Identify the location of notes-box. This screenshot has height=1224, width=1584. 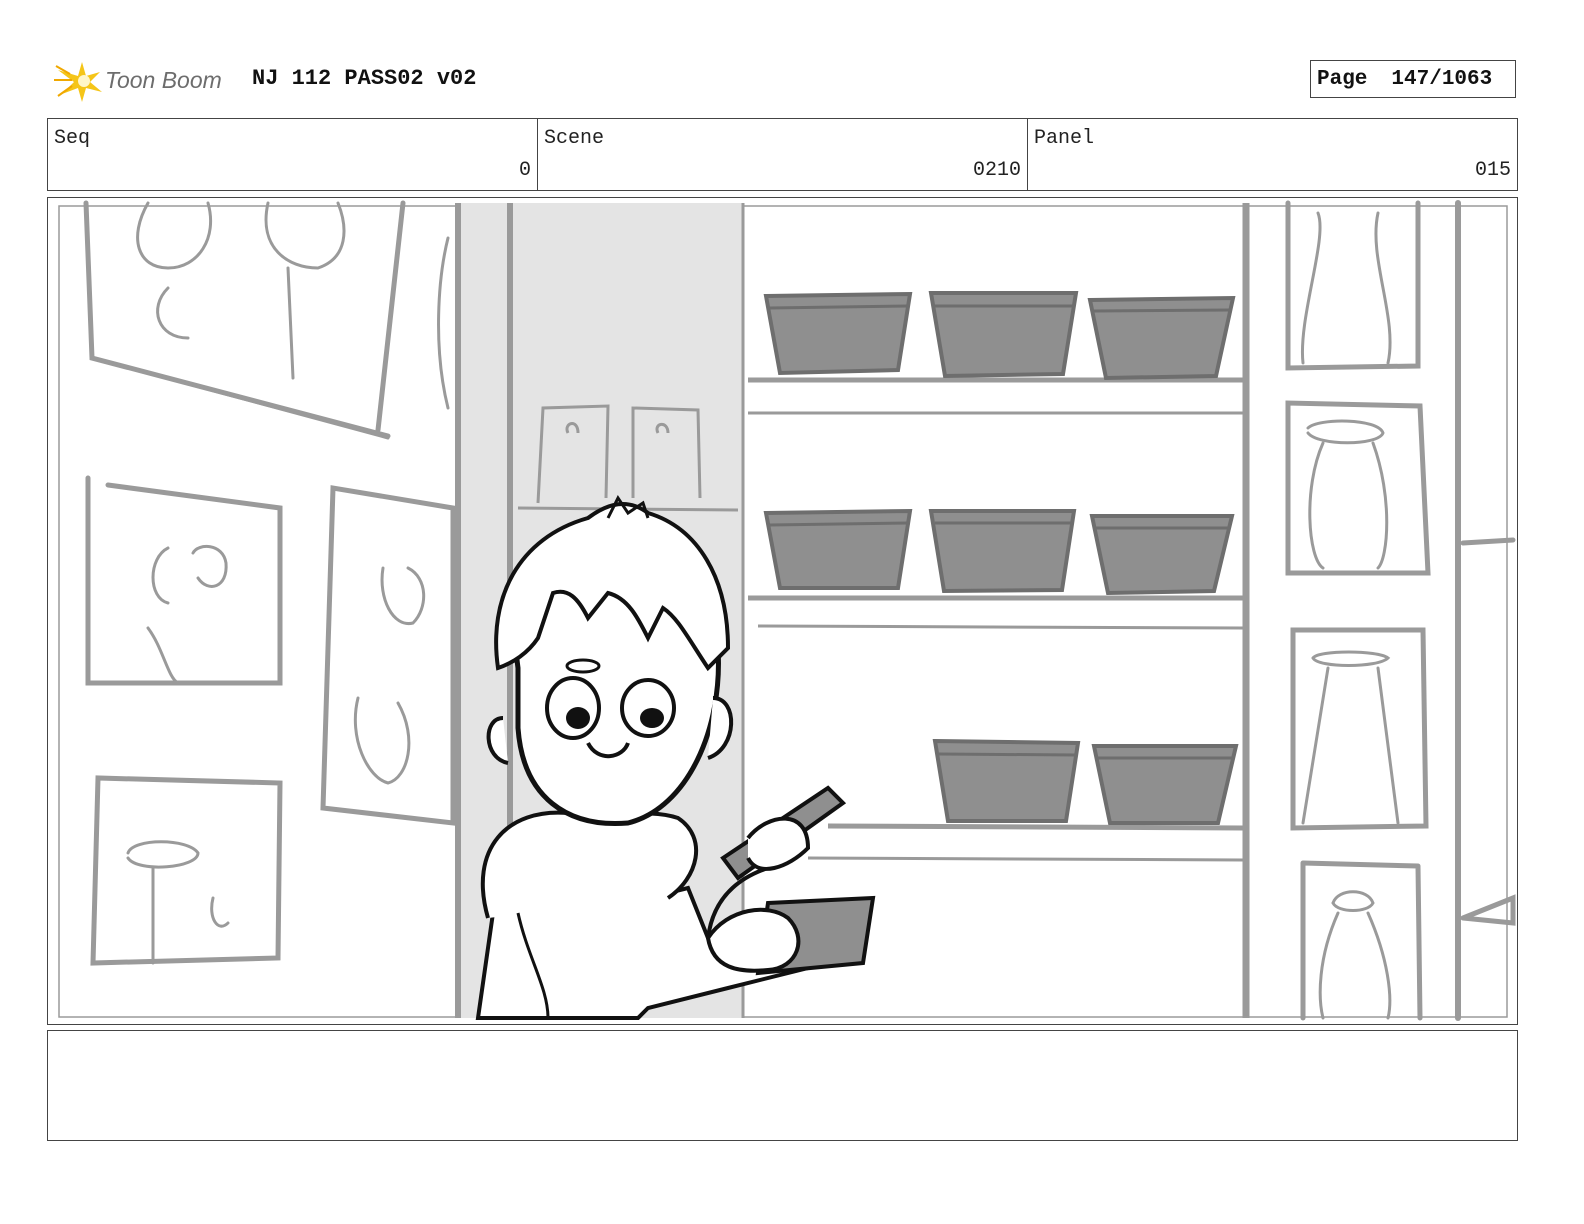
(782, 1085).